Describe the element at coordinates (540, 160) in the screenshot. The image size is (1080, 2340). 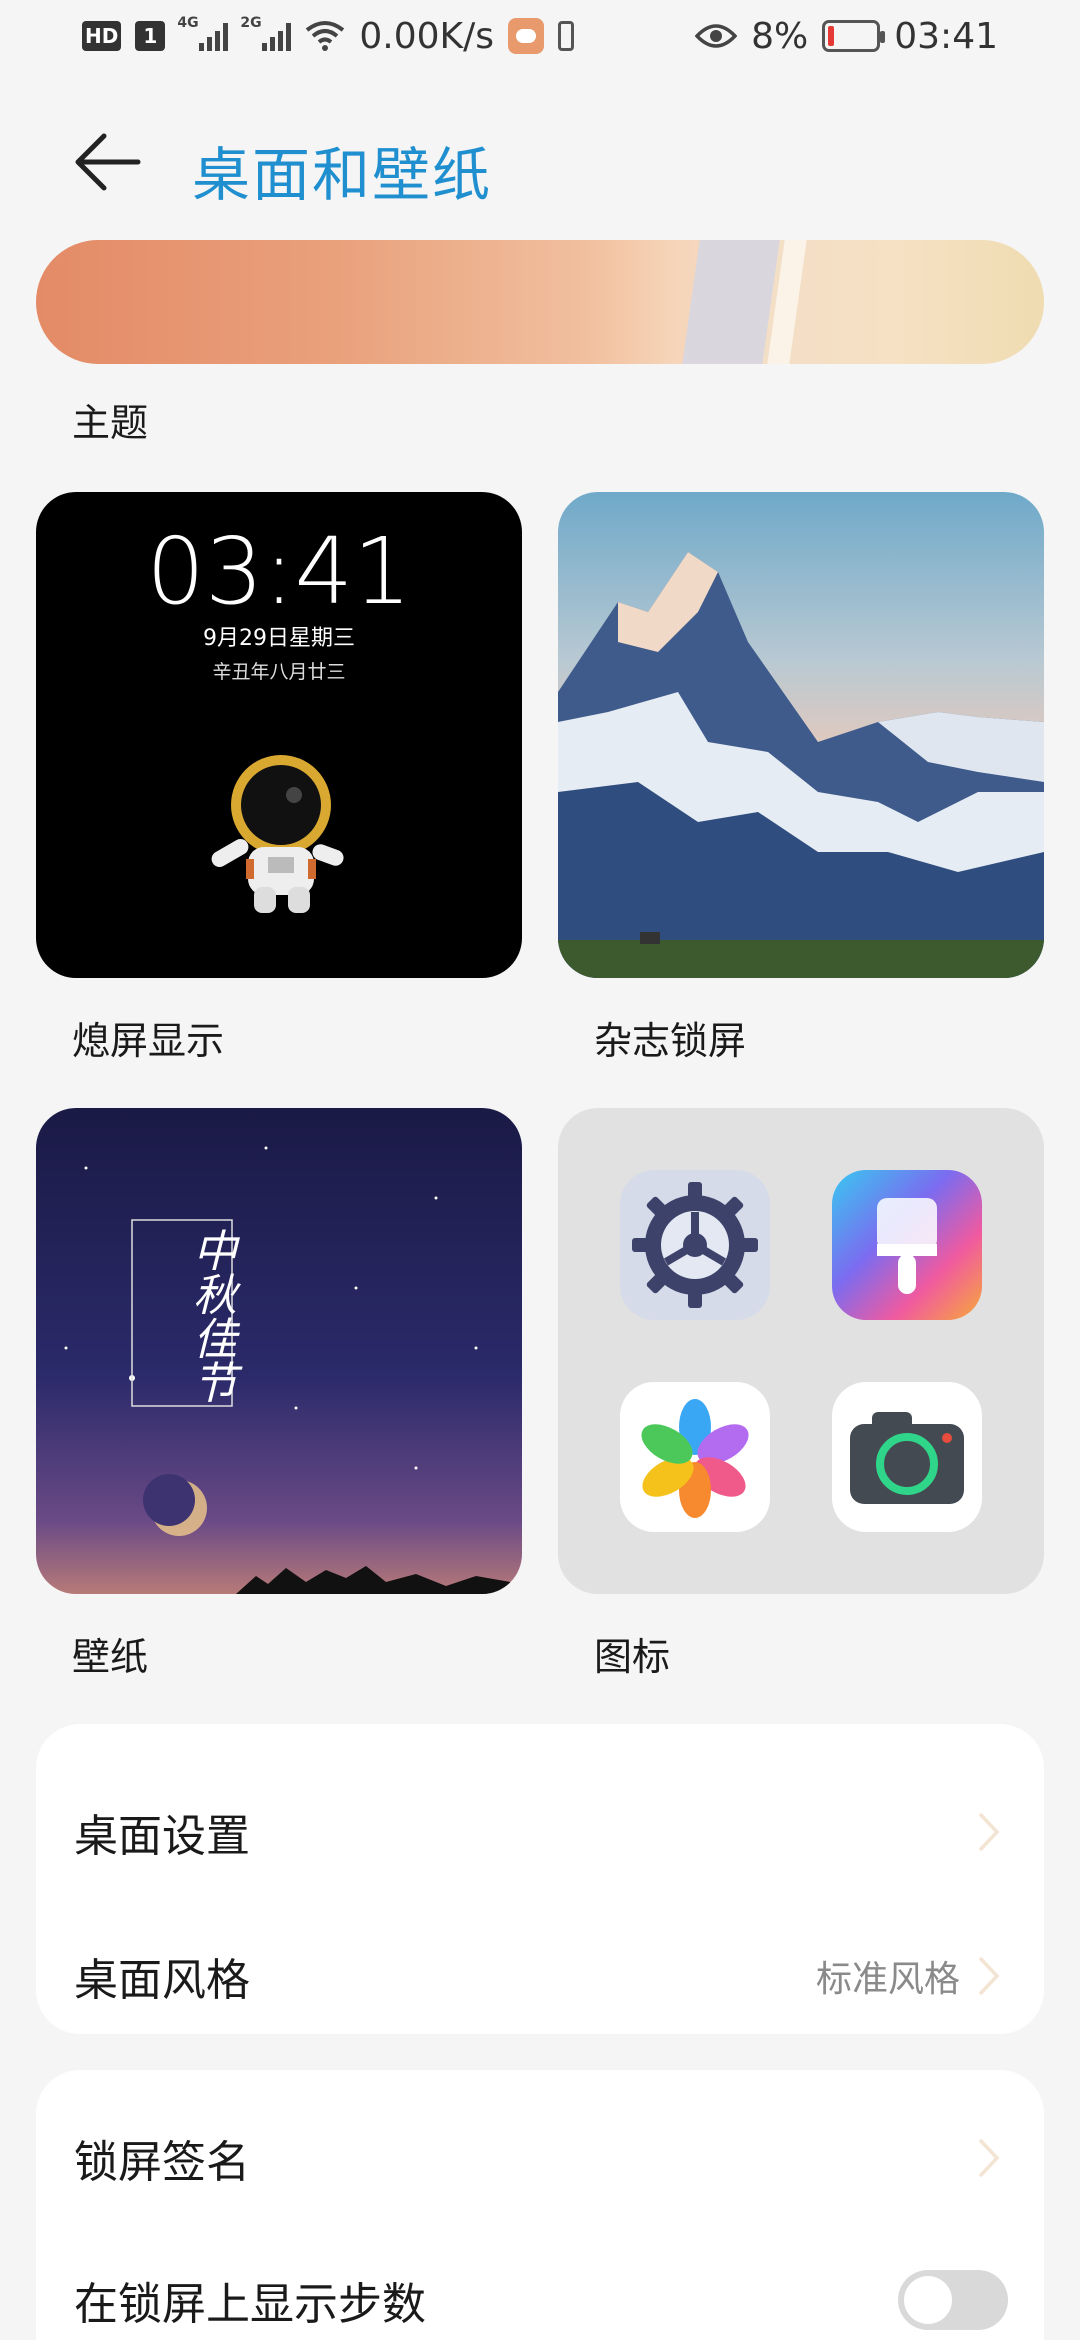
I see `app-header: 桌面和壁纸` at that location.